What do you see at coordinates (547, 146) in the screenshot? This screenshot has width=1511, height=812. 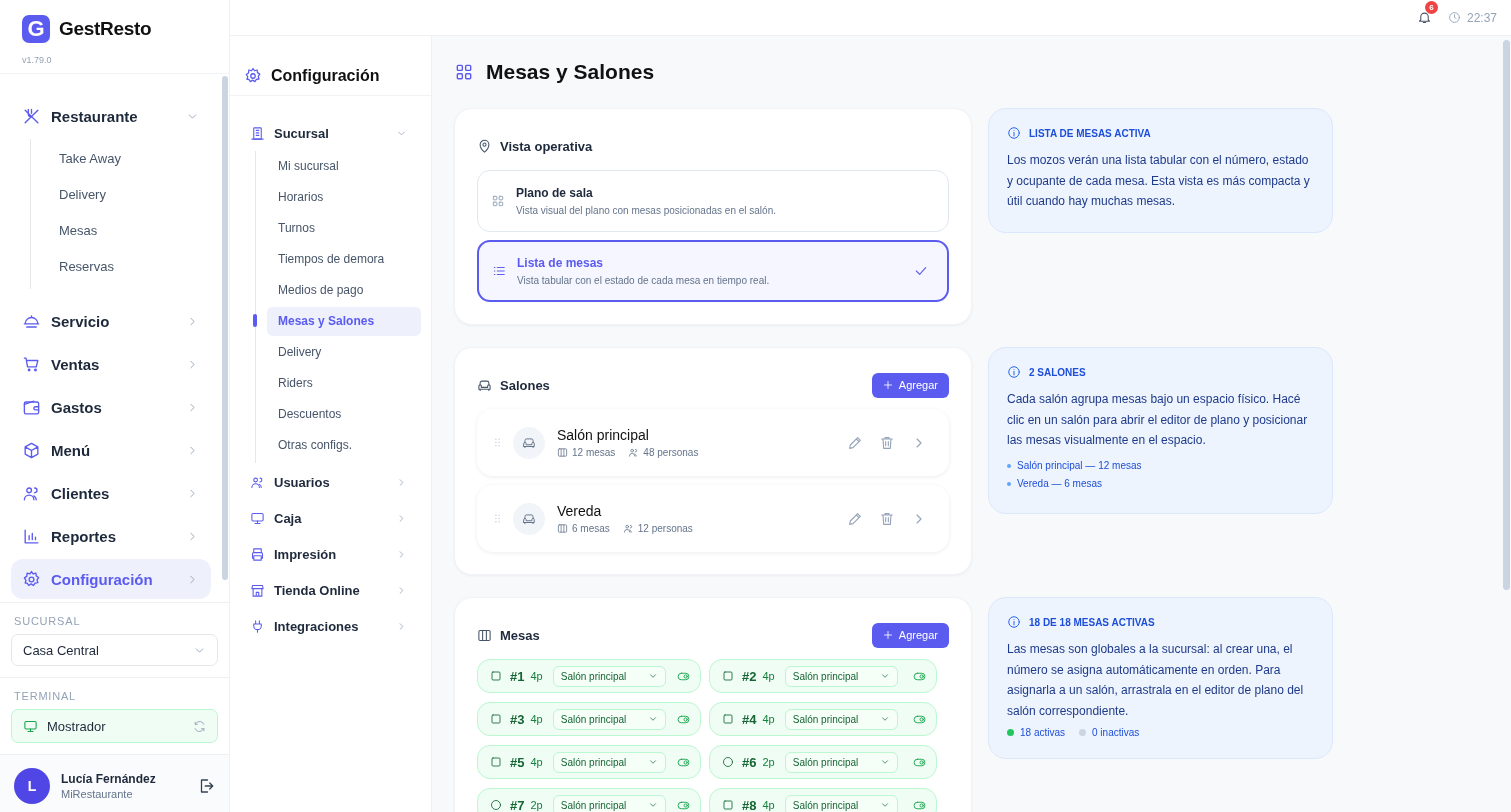 I see `card-title: Vista operativa` at bounding box center [547, 146].